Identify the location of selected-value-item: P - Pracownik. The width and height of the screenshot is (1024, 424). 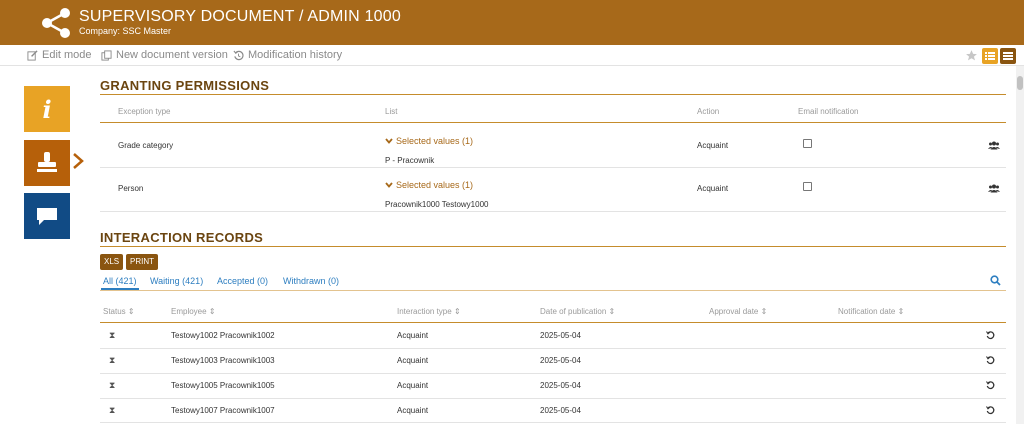
(410, 160).